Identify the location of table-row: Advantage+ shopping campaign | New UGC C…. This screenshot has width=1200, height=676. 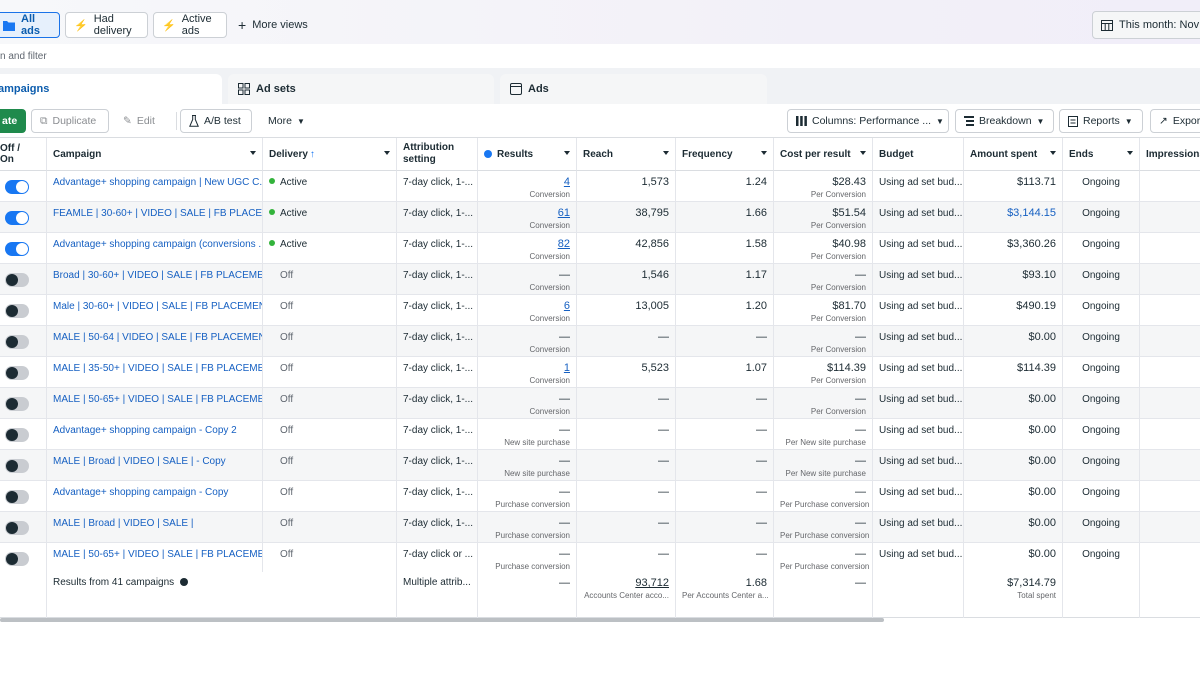
(600, 186).